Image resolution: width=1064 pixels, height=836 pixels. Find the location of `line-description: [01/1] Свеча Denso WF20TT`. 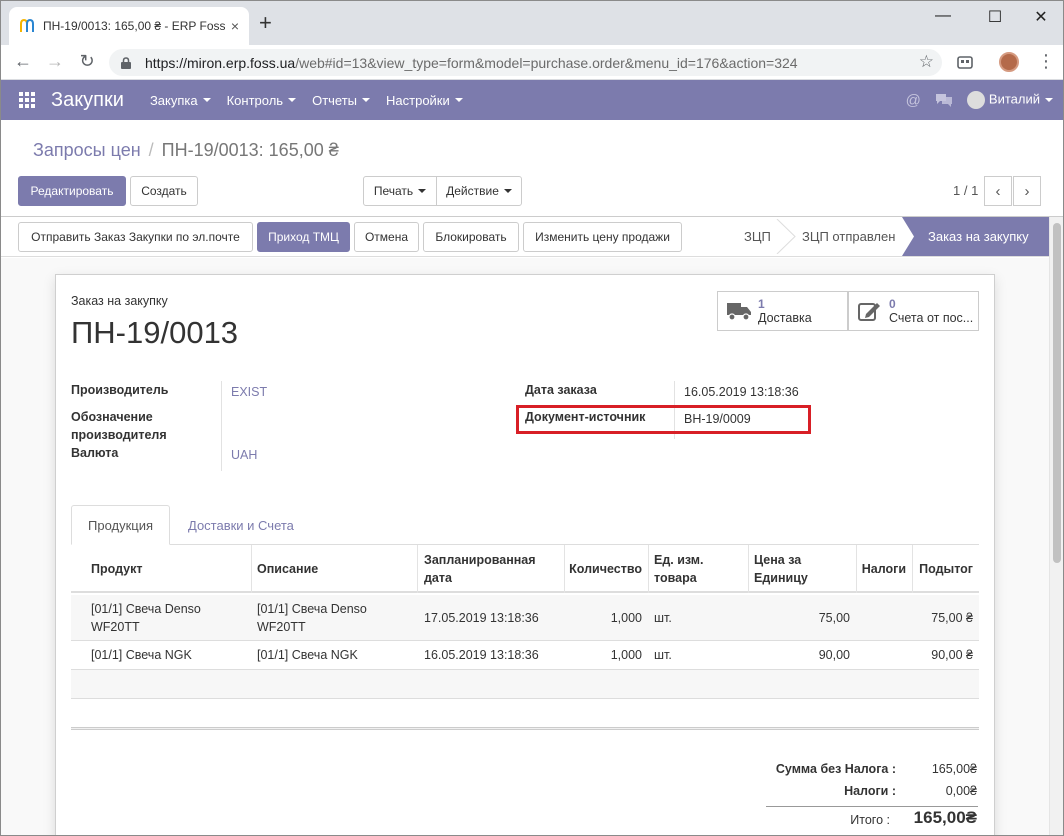

line-description: [01/1] Свеча Denso WF20TT is located at coordinates (312, 617).